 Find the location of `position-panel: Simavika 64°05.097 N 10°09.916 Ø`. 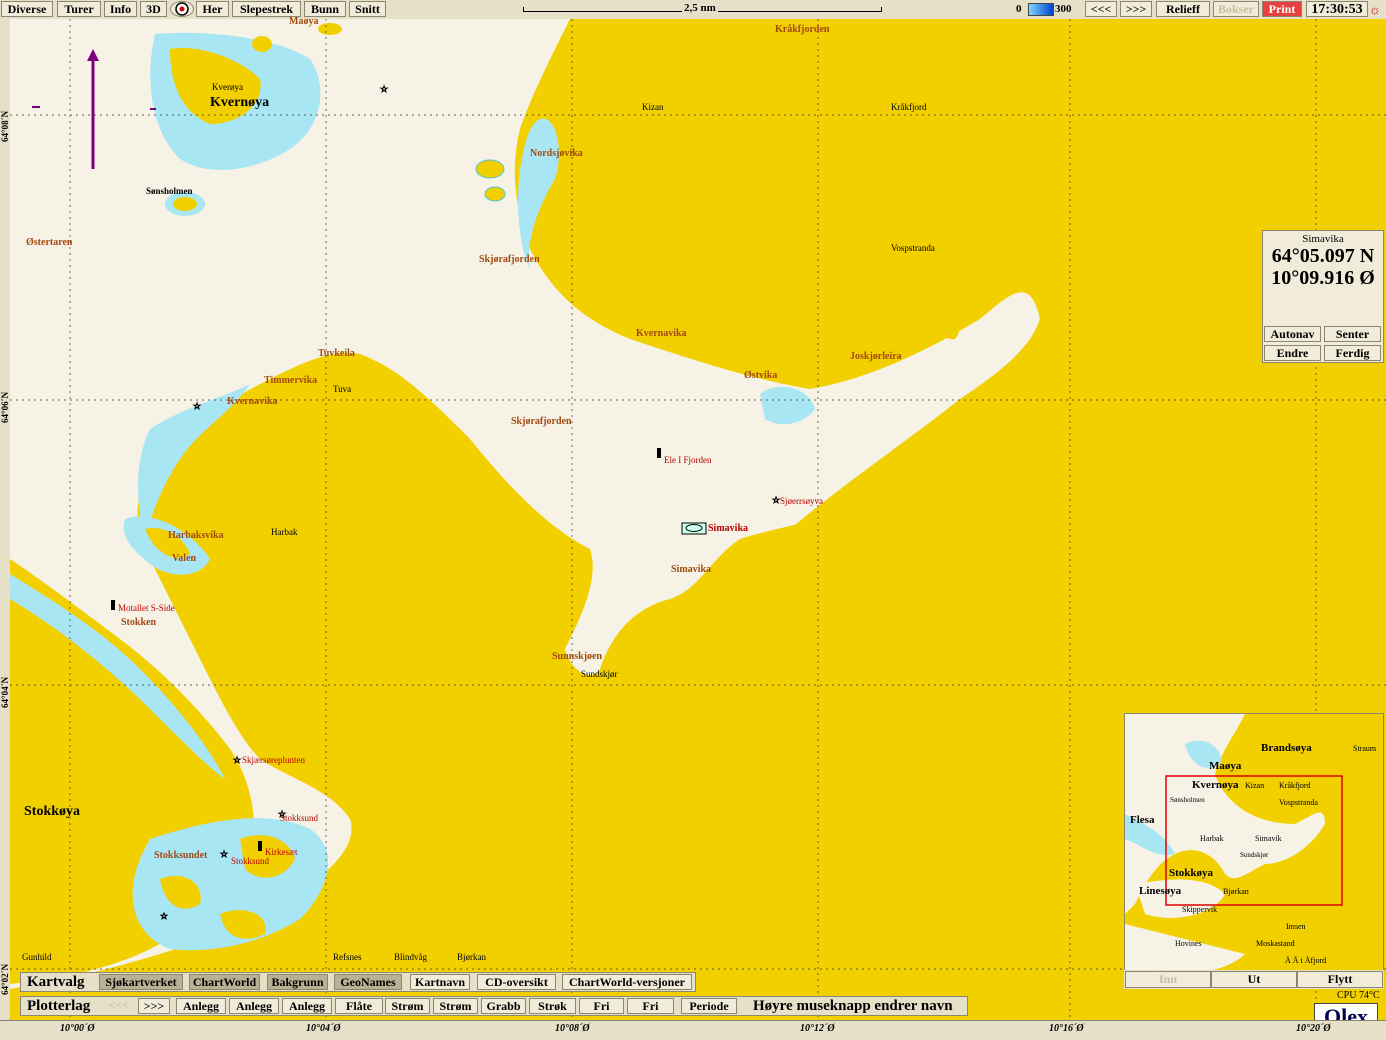

position-panel: Simavika 64°05.097 N 10°09.916 Ø is located at coordinates (1323, 296).